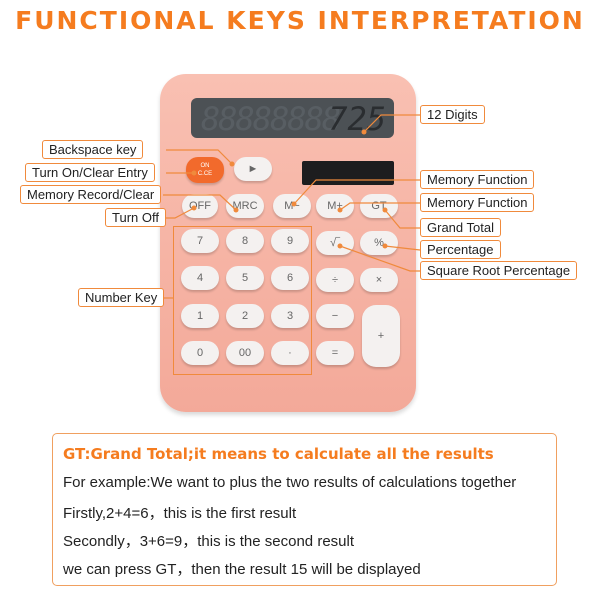 The image size is (600, 600). I want to click on label-grand-total: Grand Total, so click(460, 227).